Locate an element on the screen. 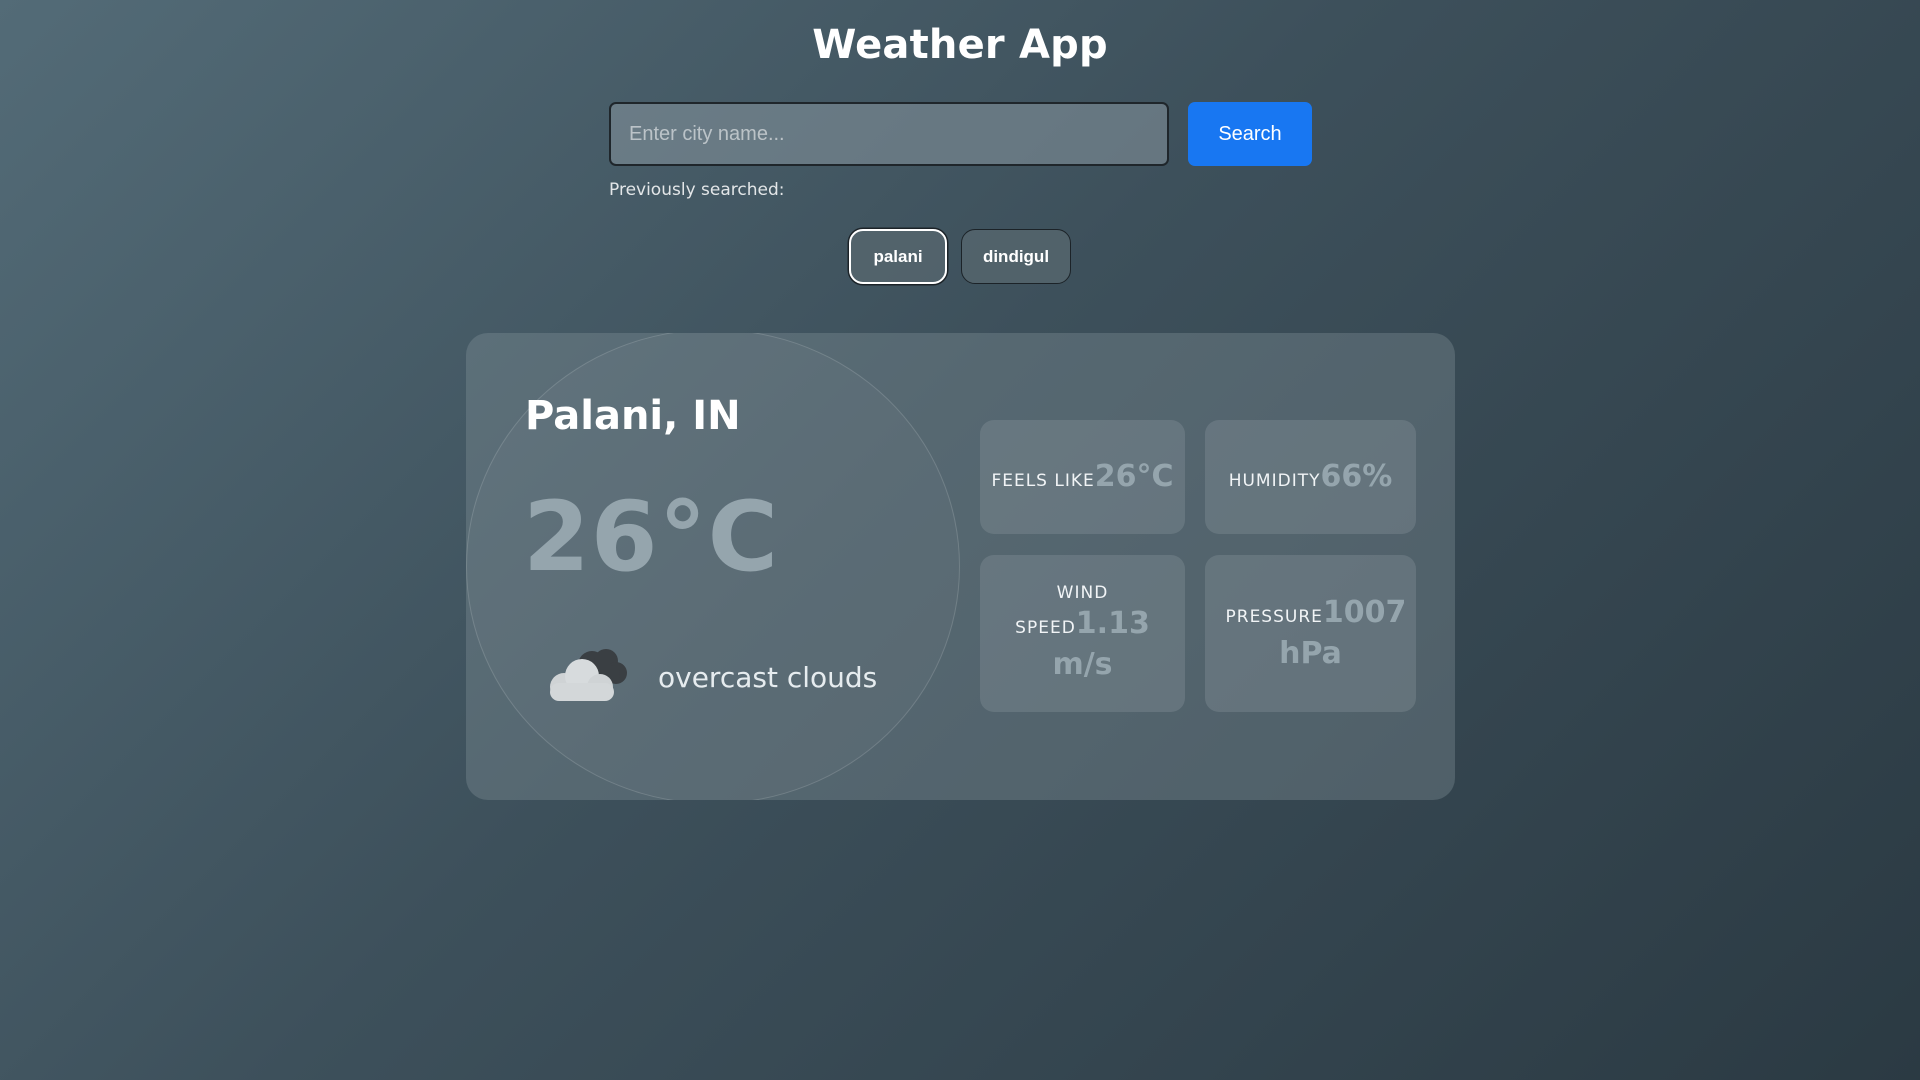 The width and height of the screenshot is (1920, 1080). wind-speed-tile: Wind speed1.13 m/s is located at coordinates (1082, 633).